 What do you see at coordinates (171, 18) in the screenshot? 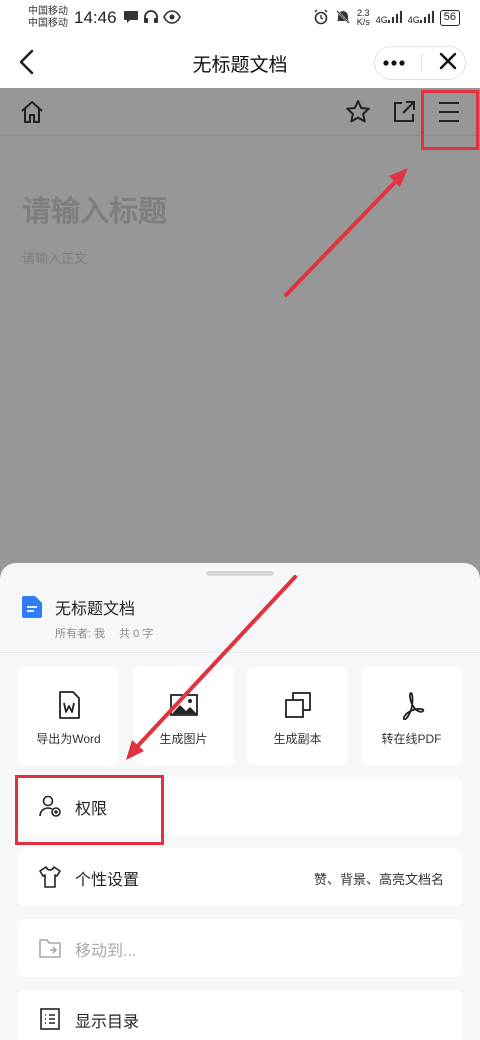
I see `eye-icon` at bounding box center [171, 18].